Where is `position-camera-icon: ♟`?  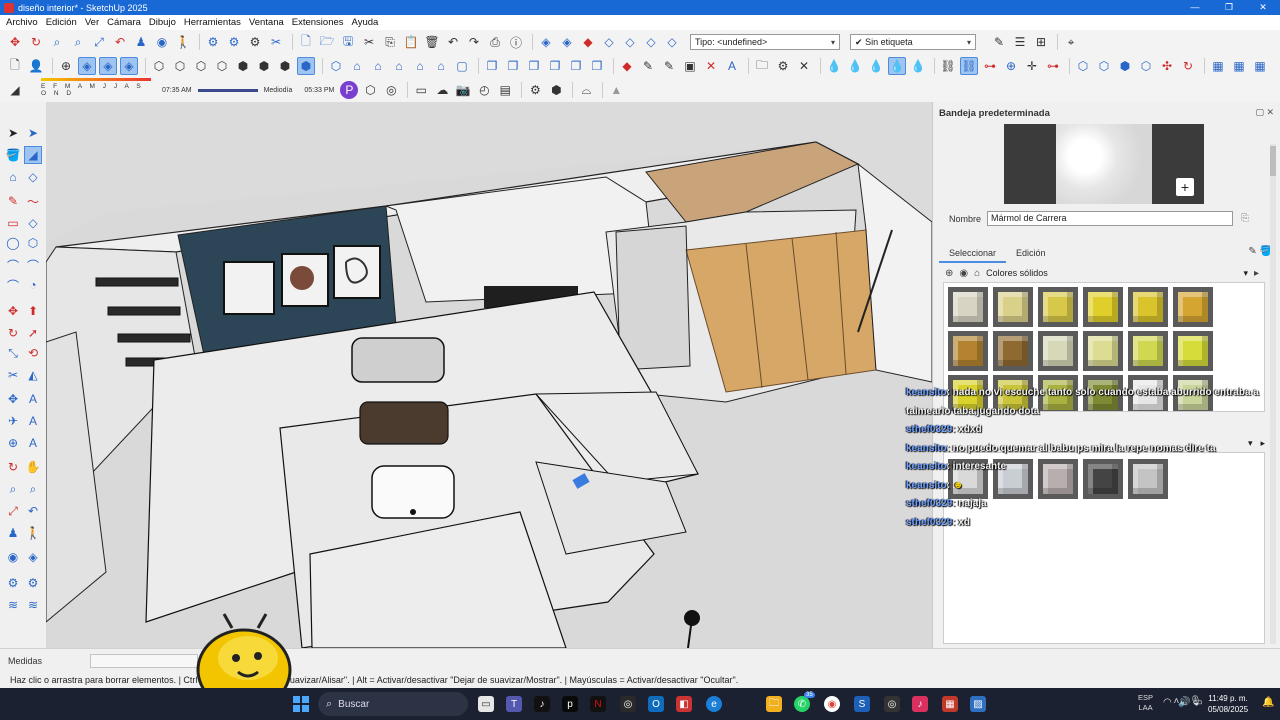 position-camera-icon: ♟ is located at coordinates (141, 42).